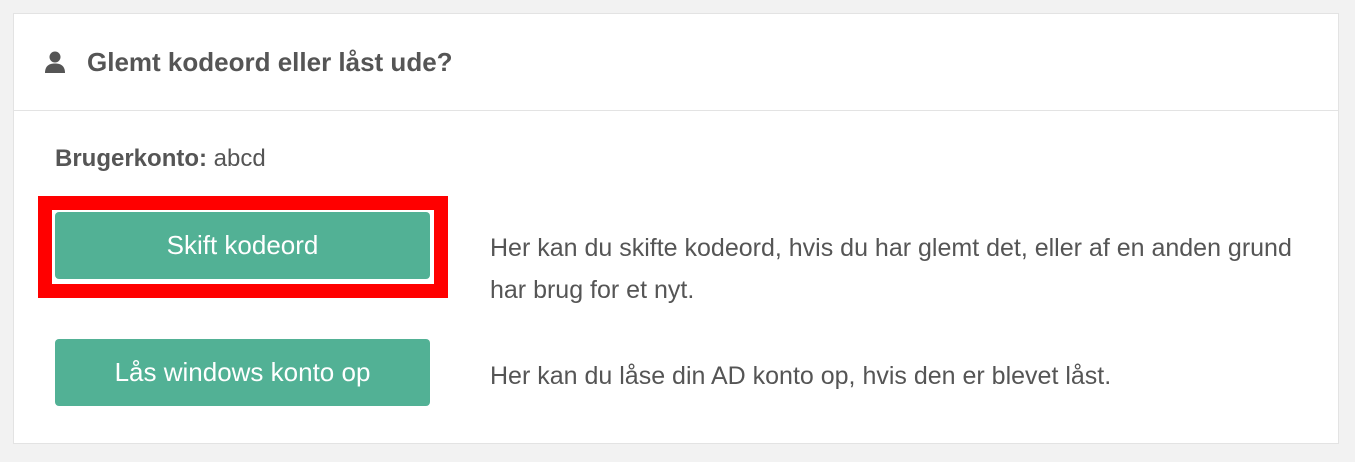 Image resolution: width=1355 pixels, height=462 pixels. Describe the element at coordinates (242, 245) in the screenshot. I see `change-password-button: Skift kodeord` at that location.